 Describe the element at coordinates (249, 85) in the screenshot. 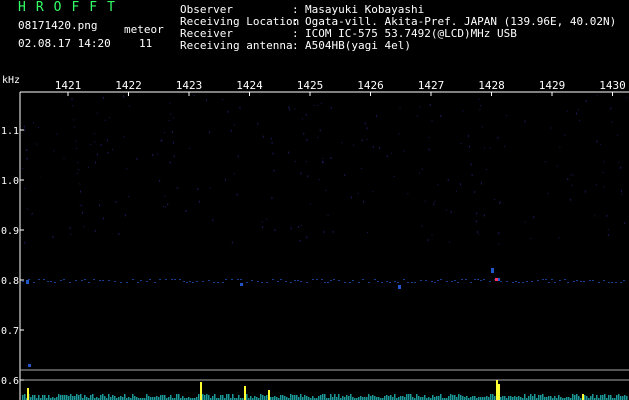

I see `x-tick-label: 1424` at that location.